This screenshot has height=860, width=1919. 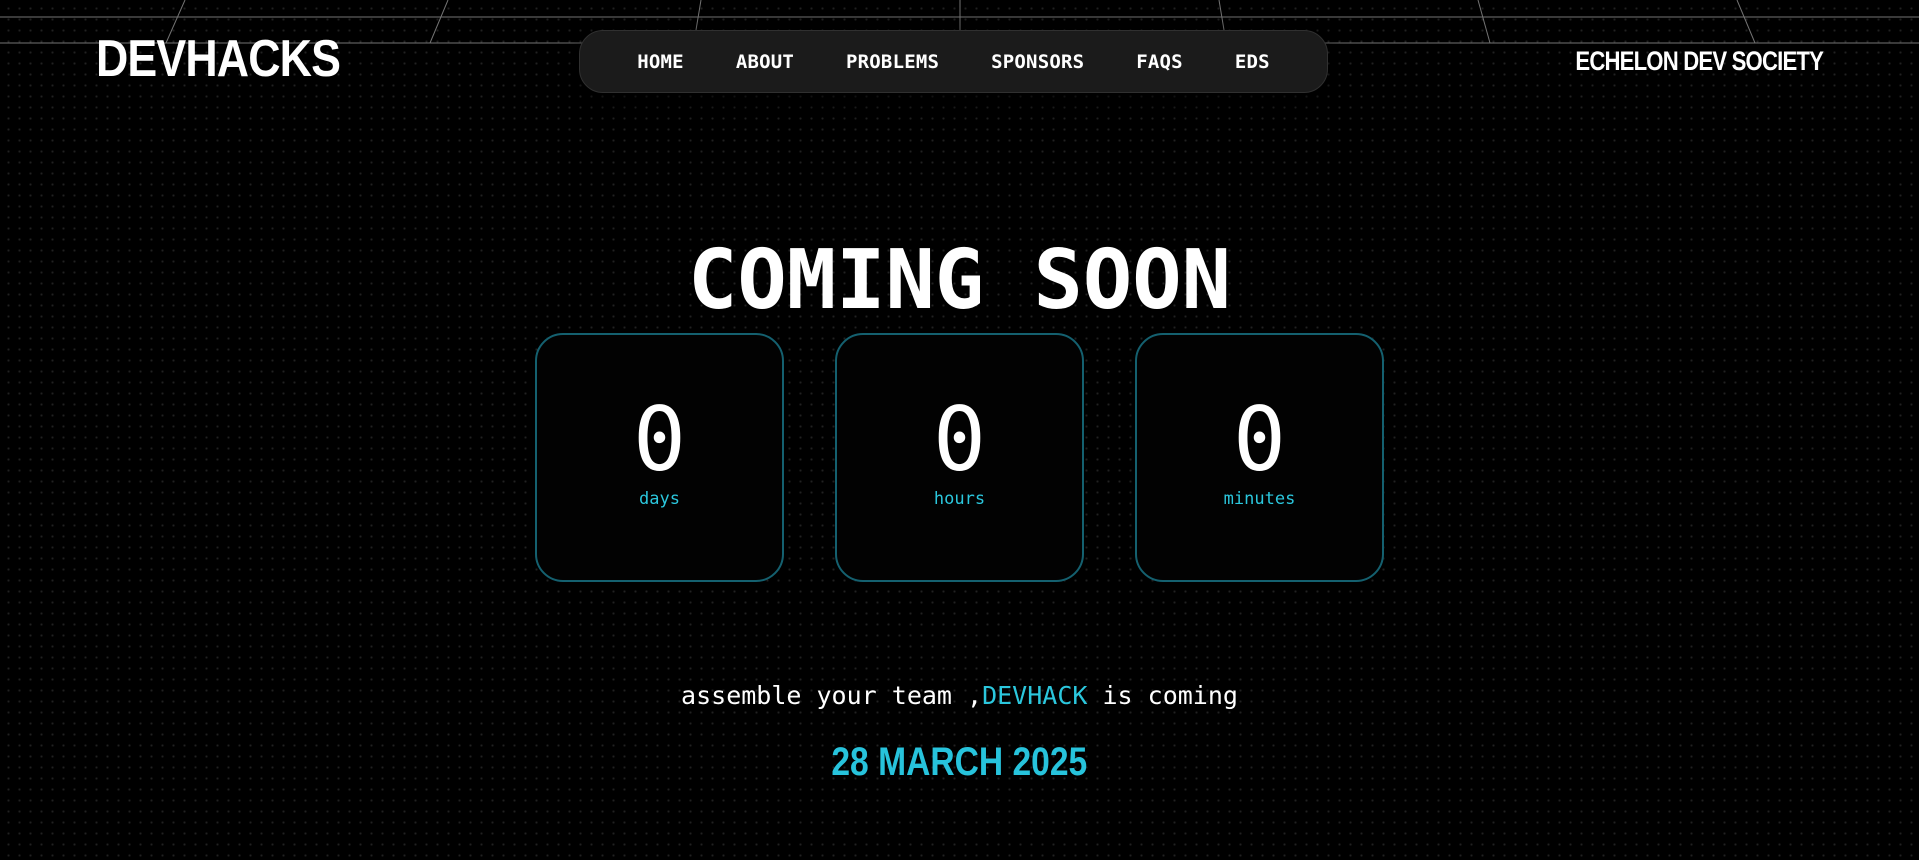 I want to click on countdown-days-label: days, so click(x=659, y=499).